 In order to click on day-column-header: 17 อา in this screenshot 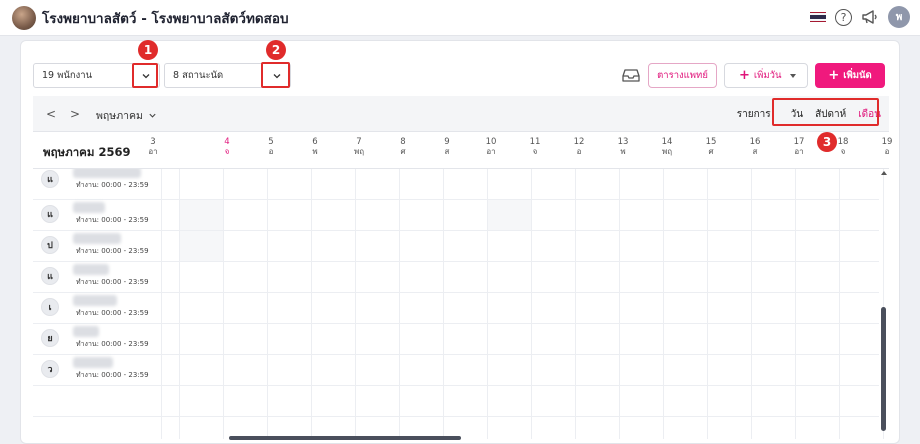, I will do `click(799, 147)`.